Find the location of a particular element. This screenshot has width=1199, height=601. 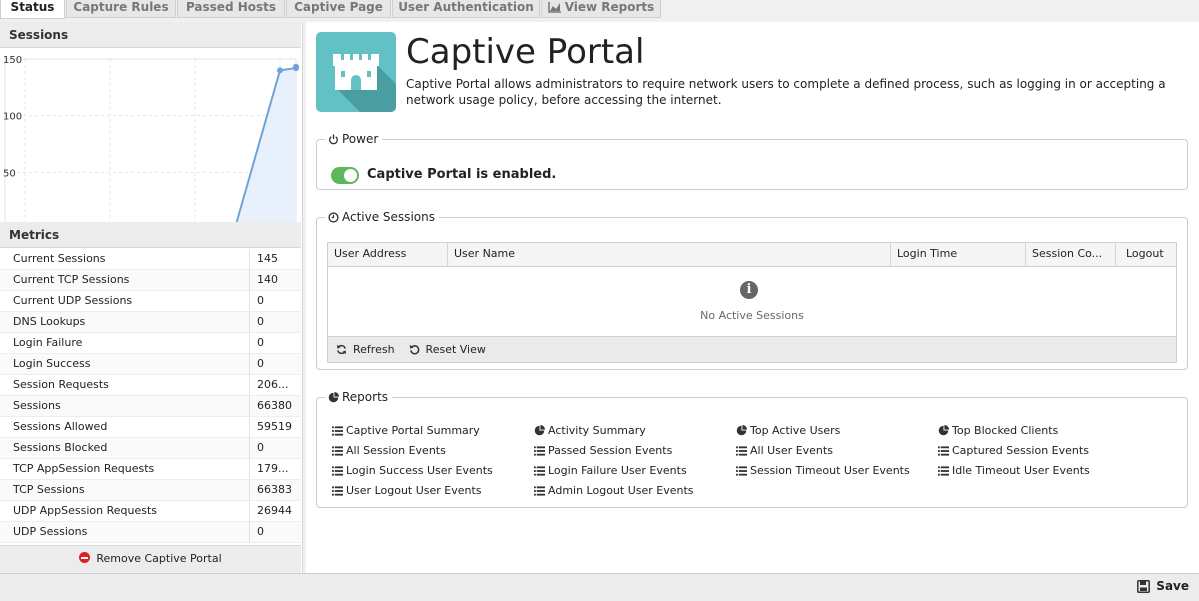

power-status-label: Captive Portal is enabled. is located at coordinates (462, 174).